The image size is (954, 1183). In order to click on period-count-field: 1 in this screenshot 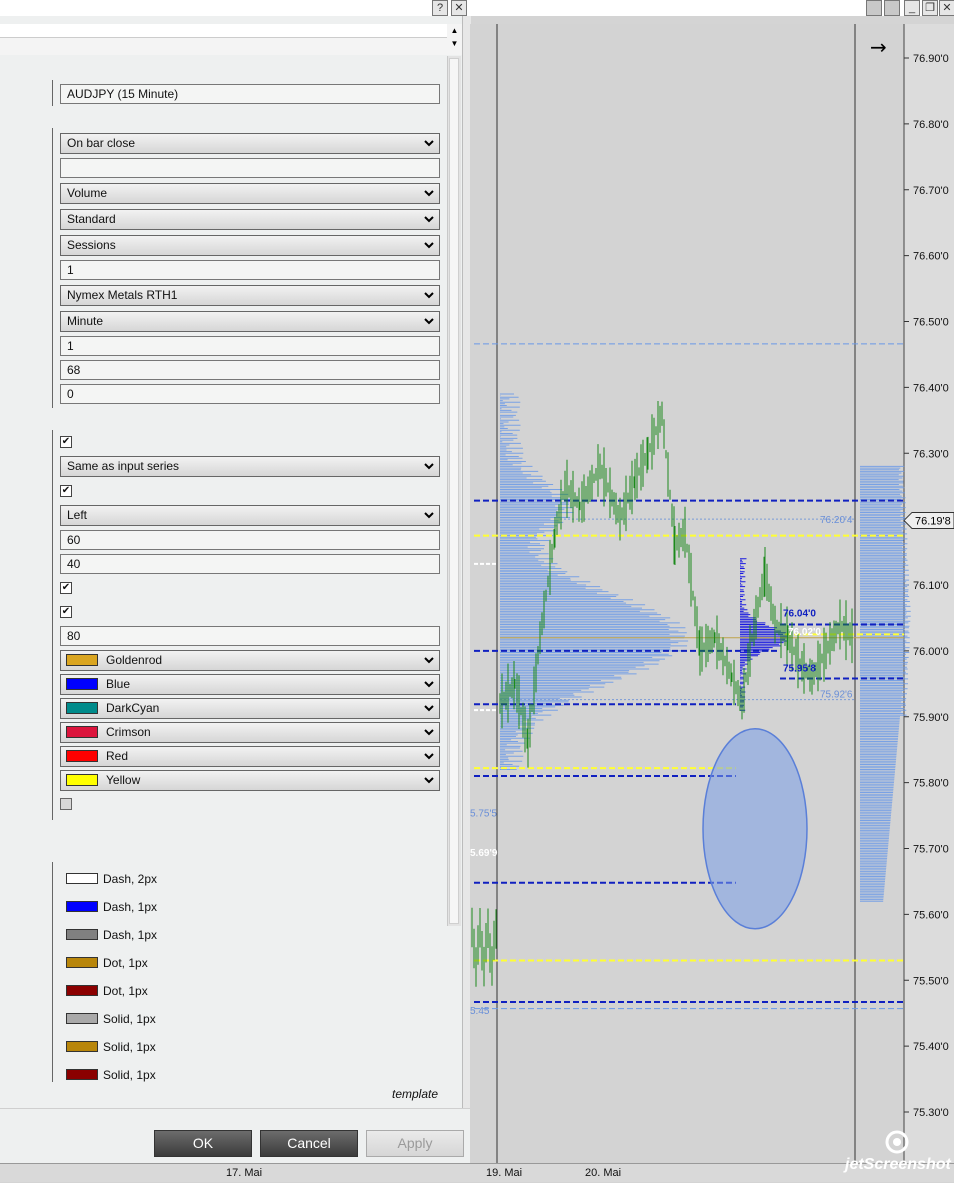, I will do `click(250, 270)`.